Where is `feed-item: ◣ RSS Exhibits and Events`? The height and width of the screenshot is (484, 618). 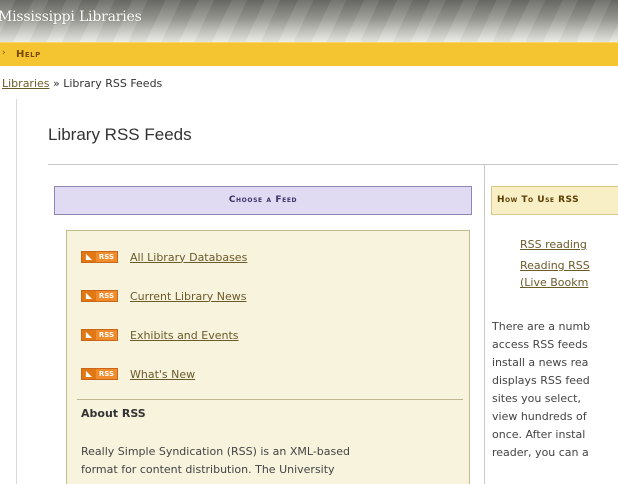
feed-item: ◣ RSS Exhibits and Events is located at coordinates (160, 335).